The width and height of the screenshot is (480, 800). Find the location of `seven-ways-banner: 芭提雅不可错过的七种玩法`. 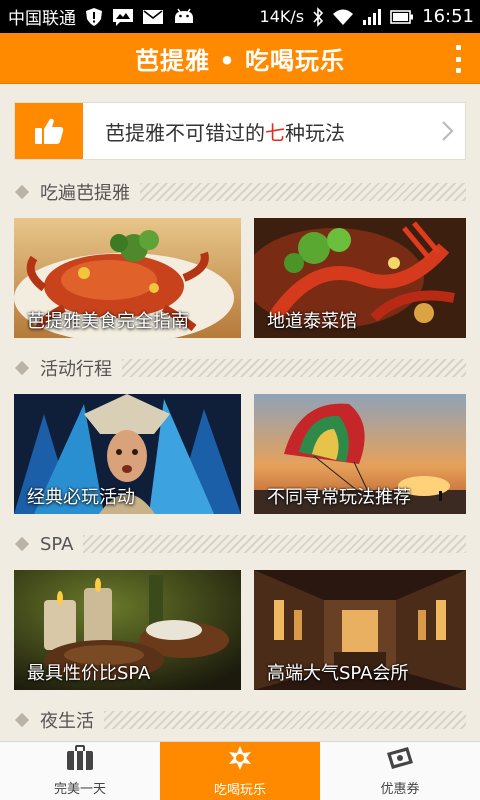

seven-ways-banner: 芭提雅不可错过的七种玩法 is located at coordinates (240, 131).